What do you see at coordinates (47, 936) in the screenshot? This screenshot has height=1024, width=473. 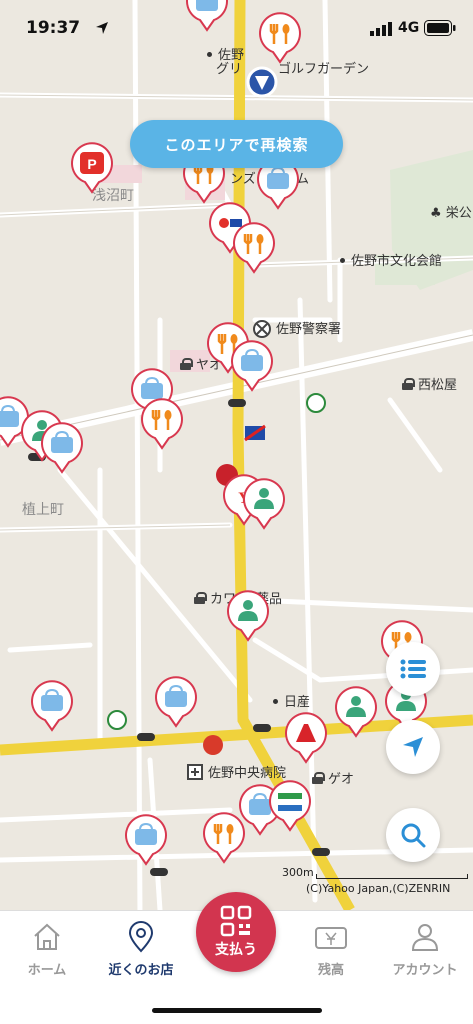 I see `home-icon` at bounding box center [47, 936].